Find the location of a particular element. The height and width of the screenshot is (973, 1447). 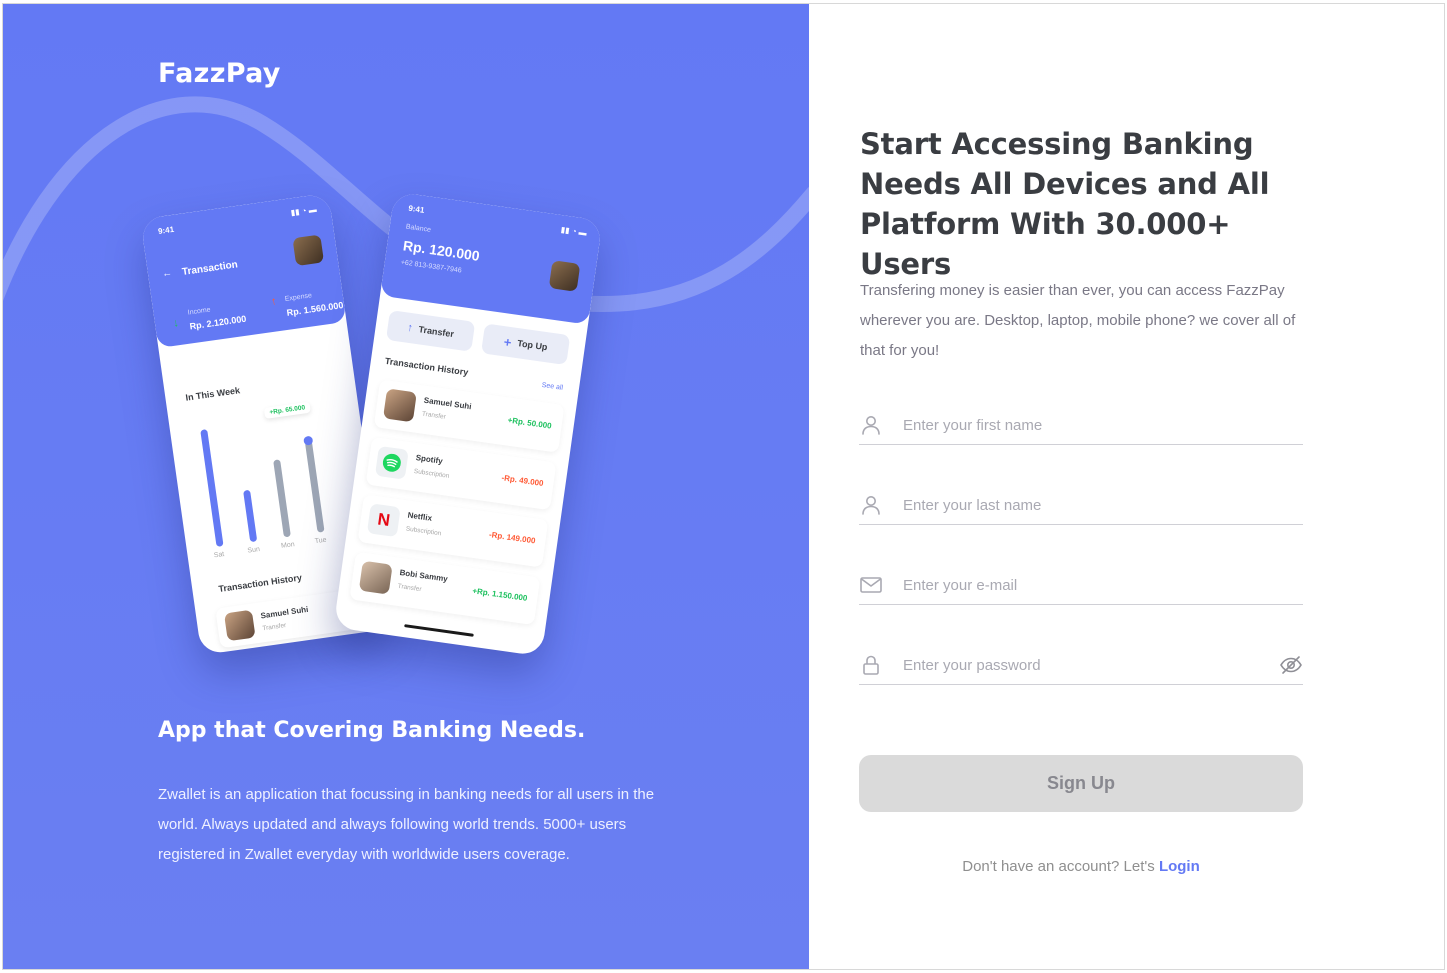

topup-button: + Top Up is located at coordinates (525, 344).